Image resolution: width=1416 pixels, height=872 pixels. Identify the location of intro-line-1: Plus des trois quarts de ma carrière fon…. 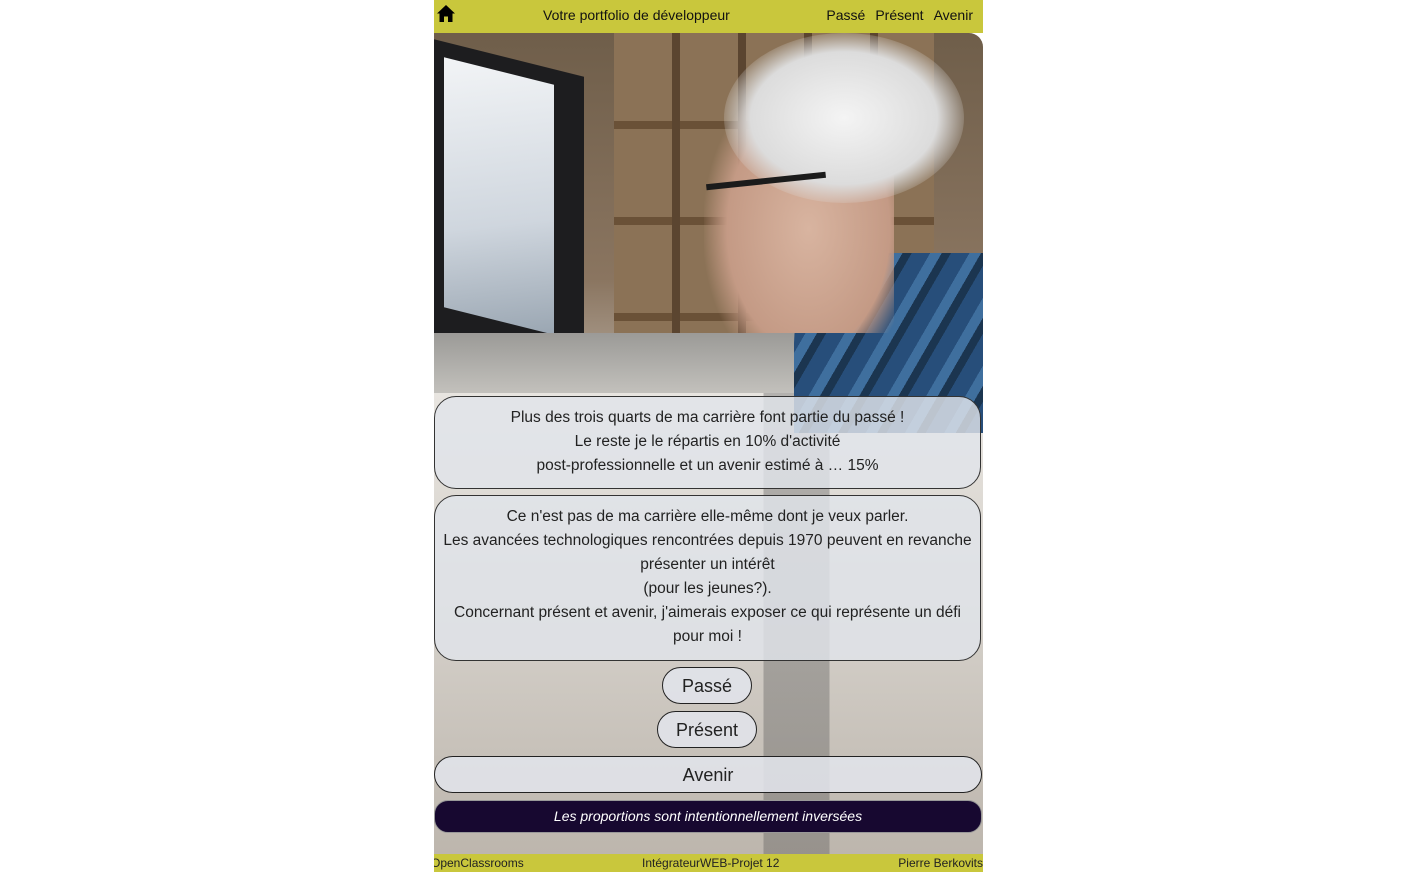
(707, 417).